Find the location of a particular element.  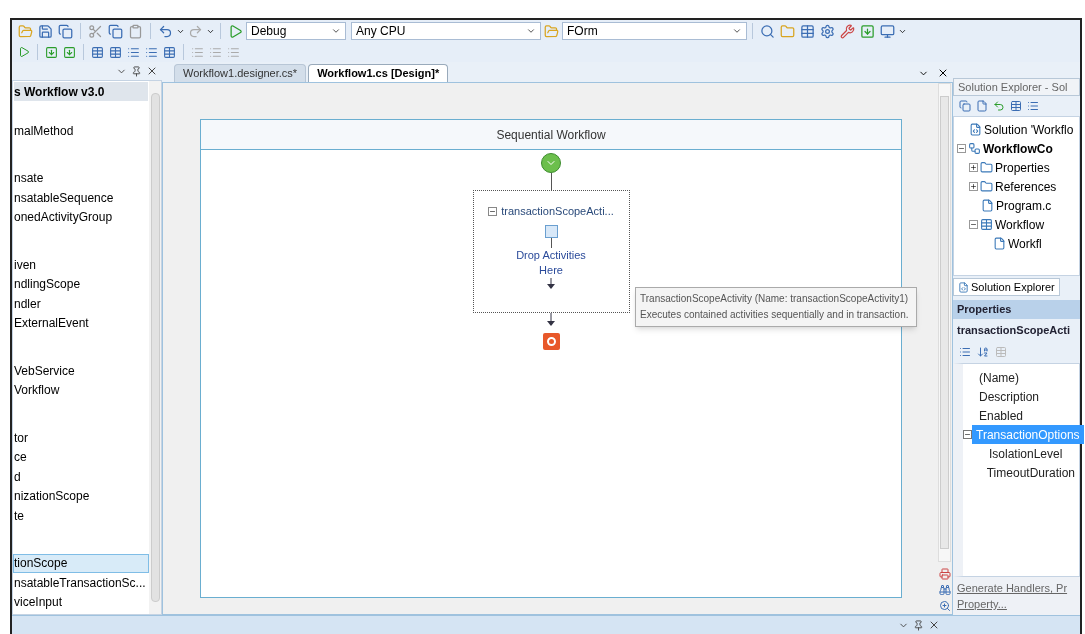

toolbox-item: iven is located at coordinates (81, 265).